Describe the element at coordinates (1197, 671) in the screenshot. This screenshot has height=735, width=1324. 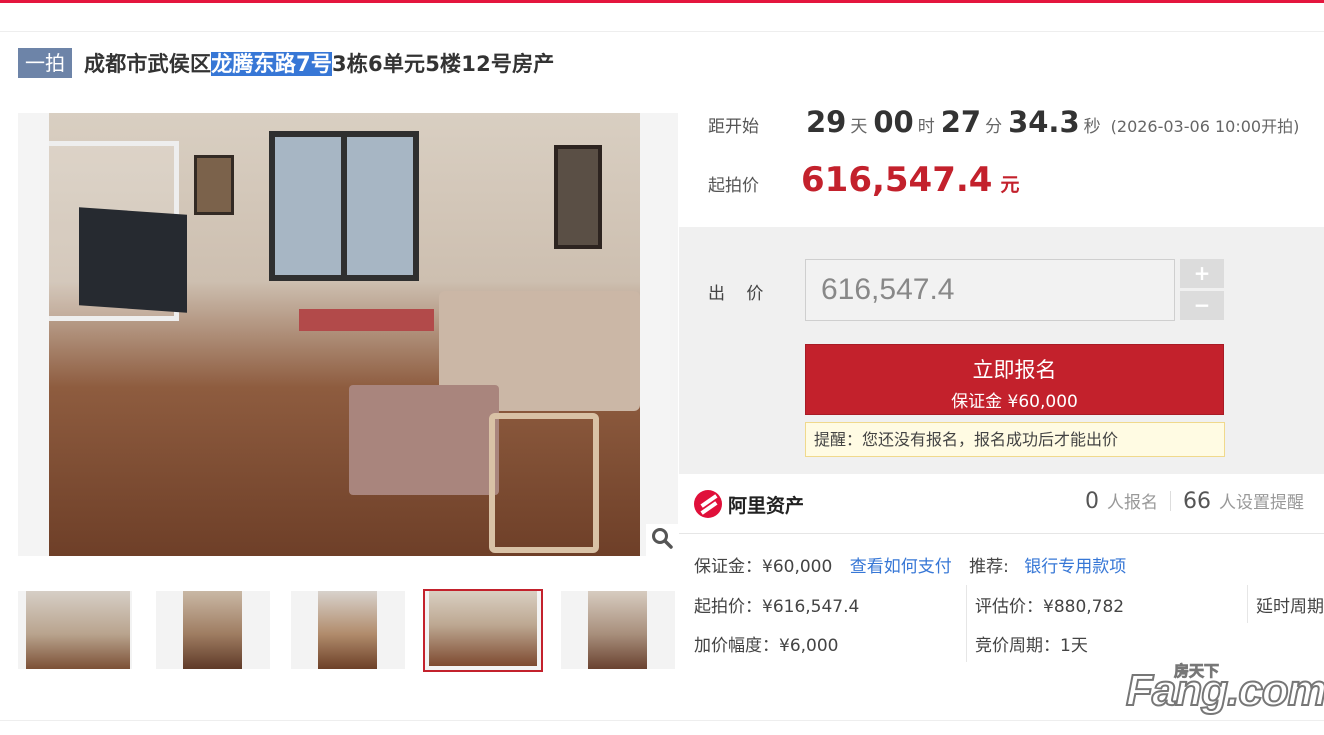
I see `watermark-sub: 房天下` at that location.